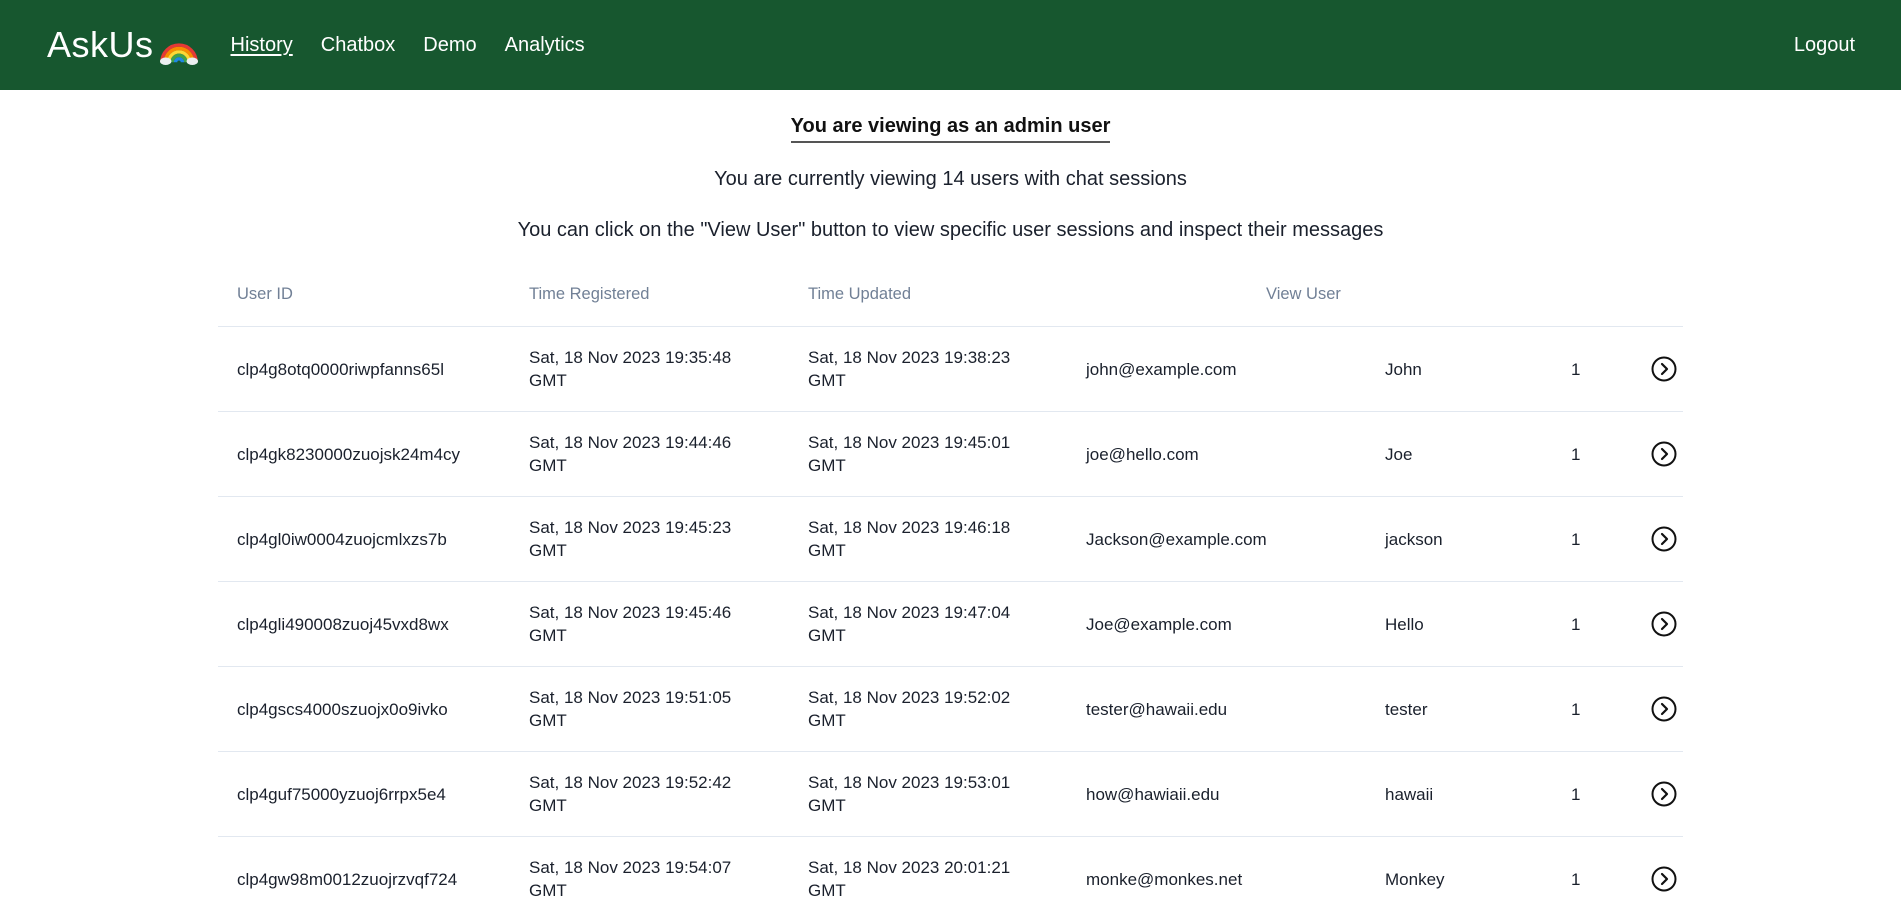 This screenshot has width=1901, height=906. Describe the element at coordinates (668, 454) in the screenshot. I see `cell-time-registered: Sat, 18 Nov 2023 19:44:46 GMT` at that location.